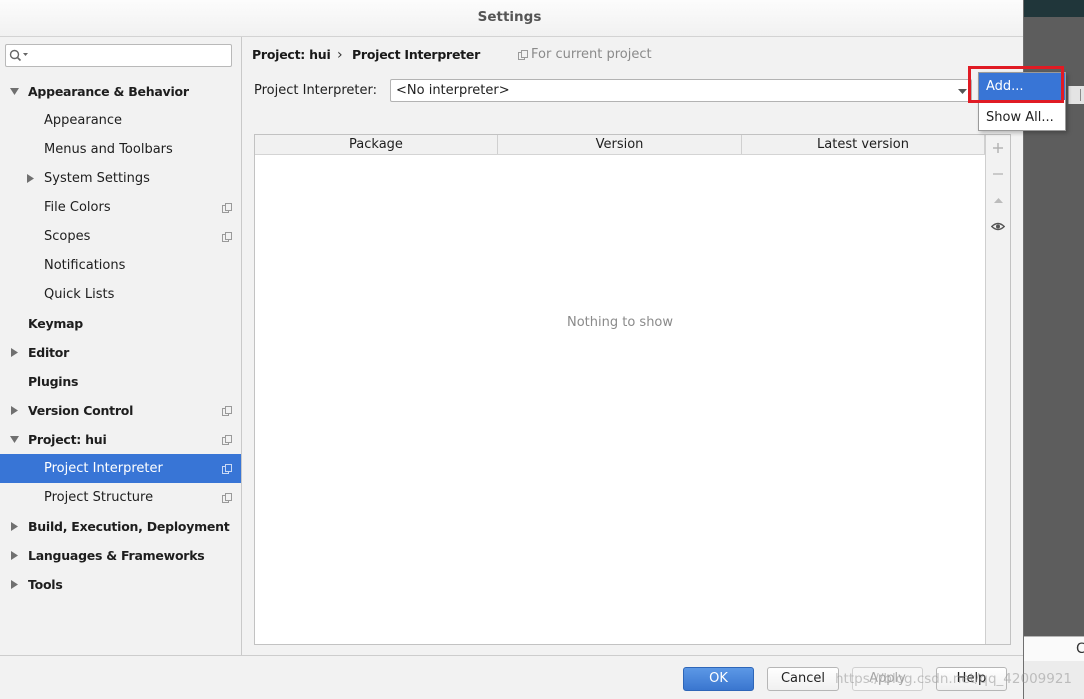 Image resolution: width=1084 pixels, height=699 pixels. Describe the element at coordinates (998, 200) in the screenshot. I see `move-up-icon` at that location.